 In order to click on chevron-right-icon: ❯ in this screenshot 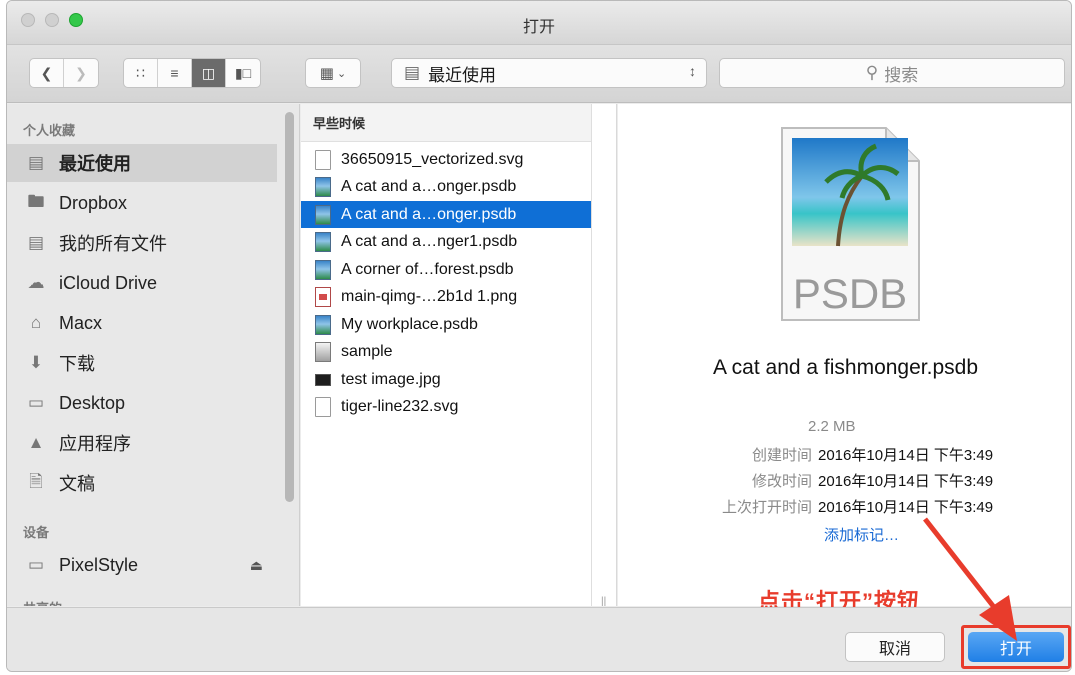, I will do `click(81, 72)`.